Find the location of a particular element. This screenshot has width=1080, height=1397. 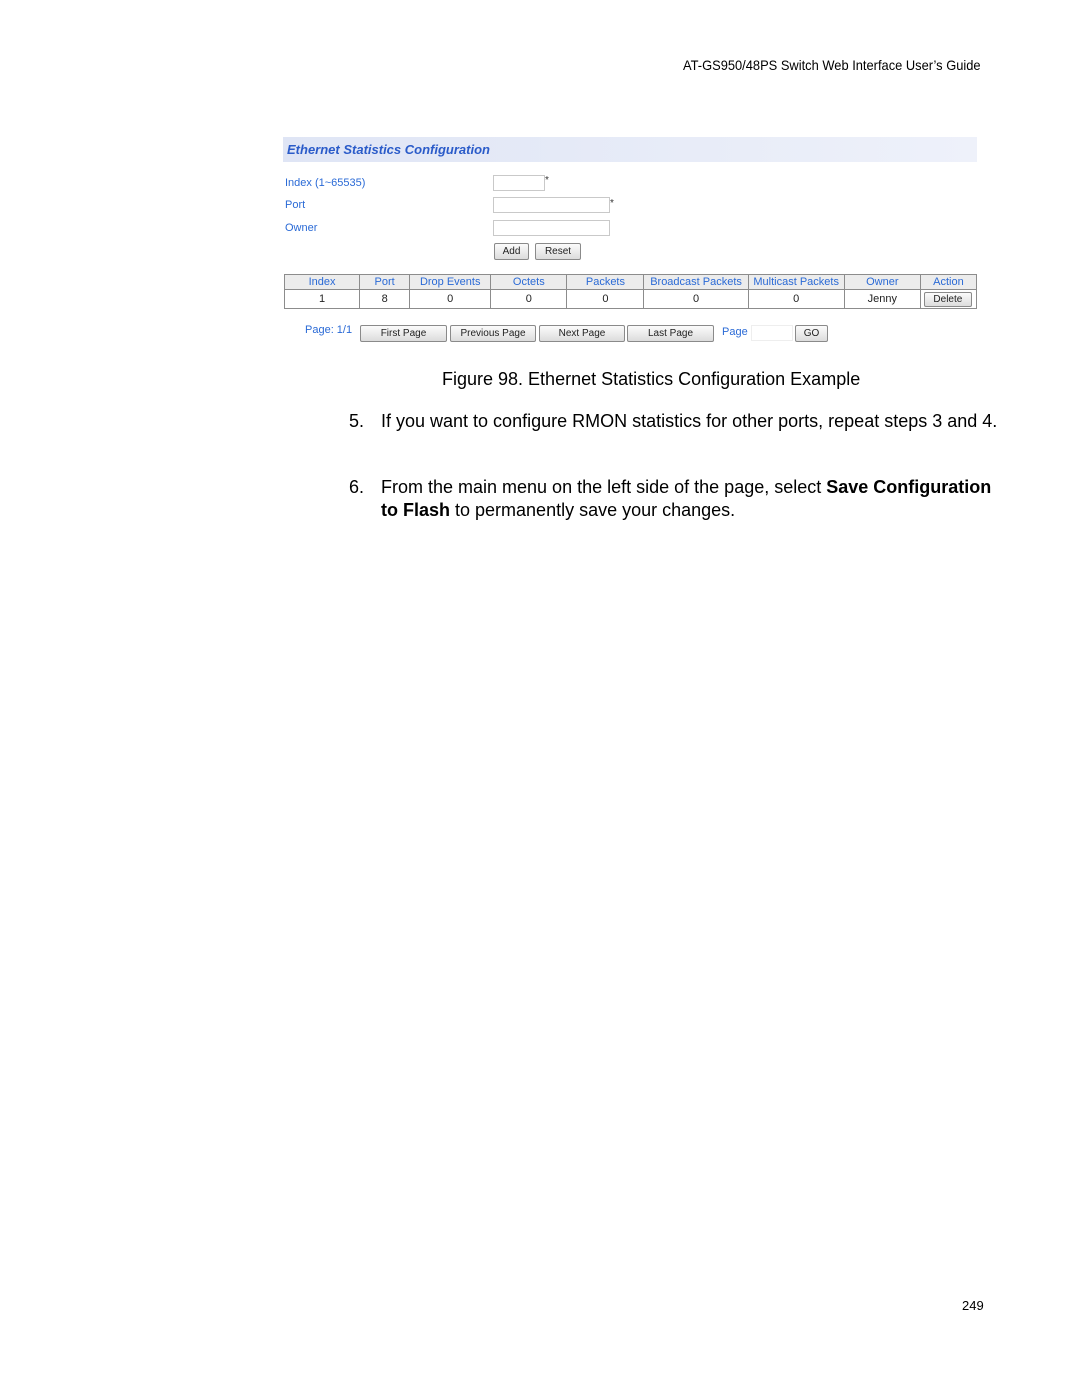

cell-owner: Jenny is located at coordinates (882, 299).